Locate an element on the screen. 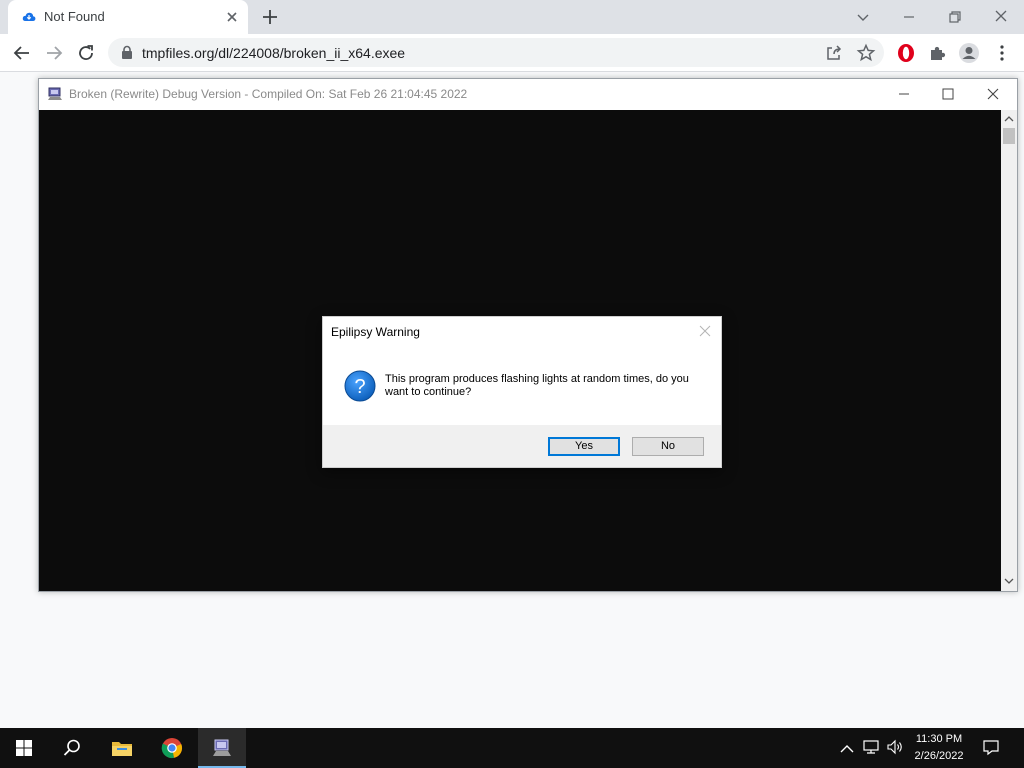 This screenshot has height=768, width=1024. dialog-title: Epilipsy Warning is located at coordinates (375, 332).